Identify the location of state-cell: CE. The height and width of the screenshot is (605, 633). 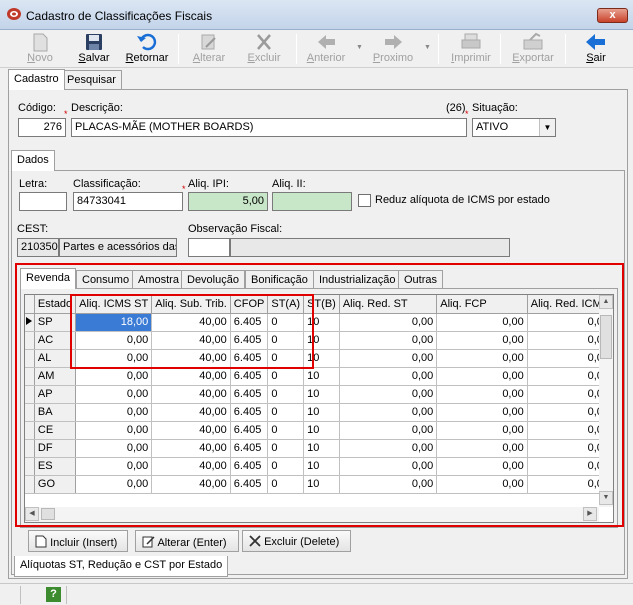
(55, 430).